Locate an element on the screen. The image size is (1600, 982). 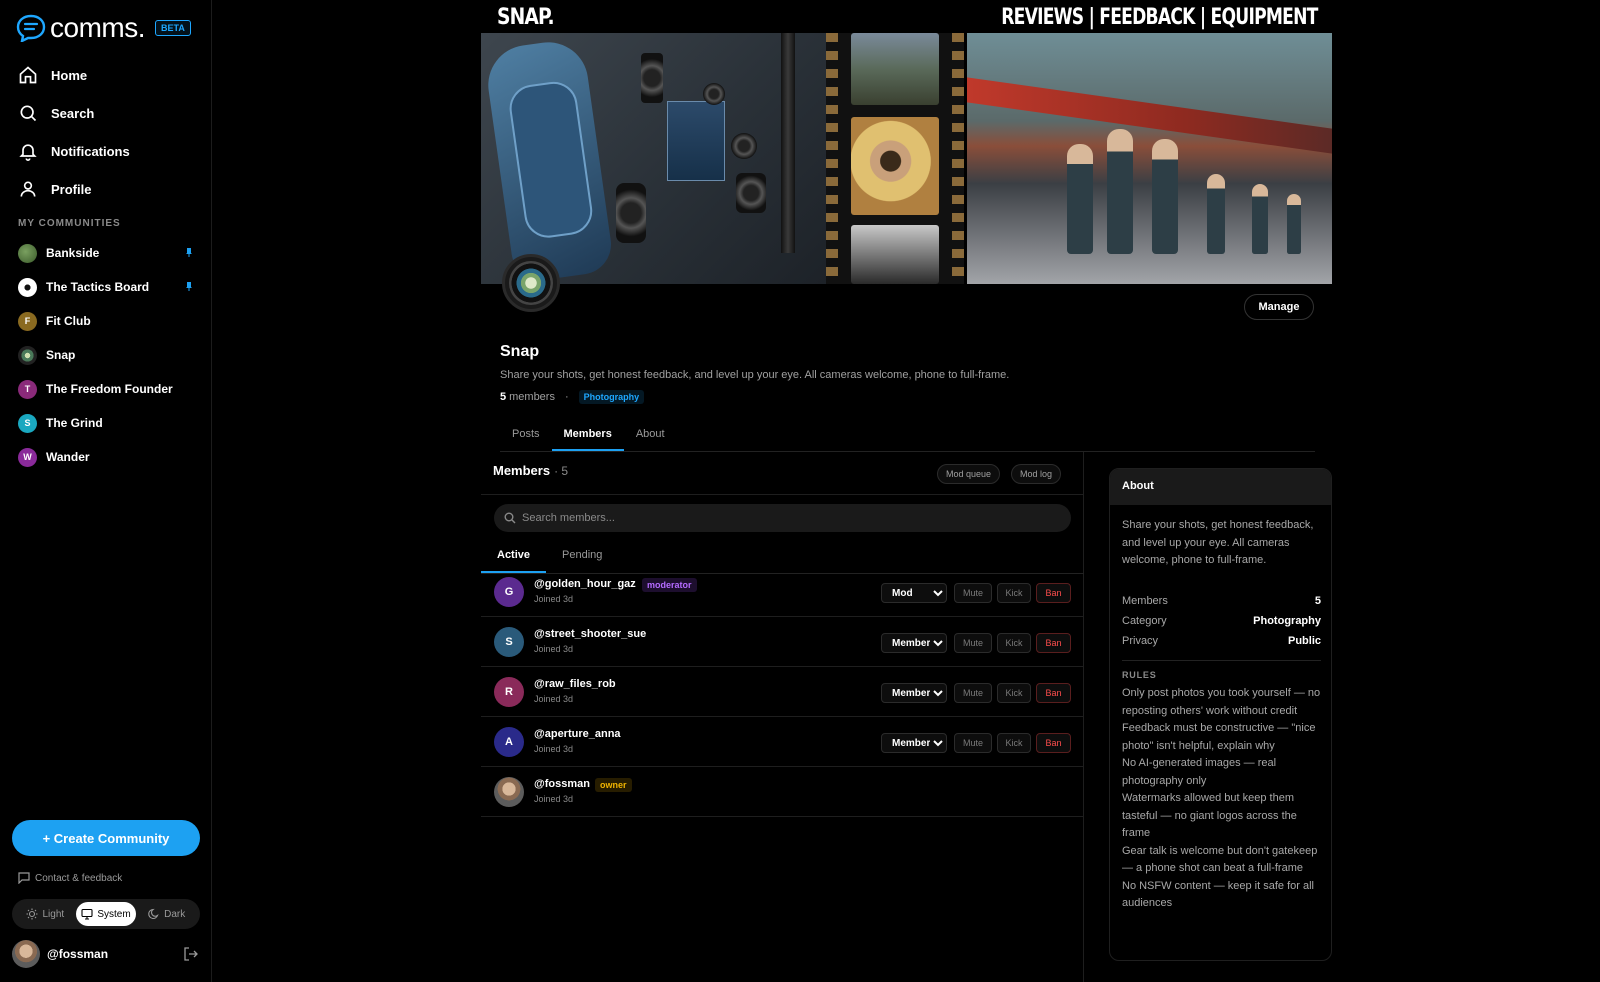
nav-home-label: Home is located at coordinates (69, 75).